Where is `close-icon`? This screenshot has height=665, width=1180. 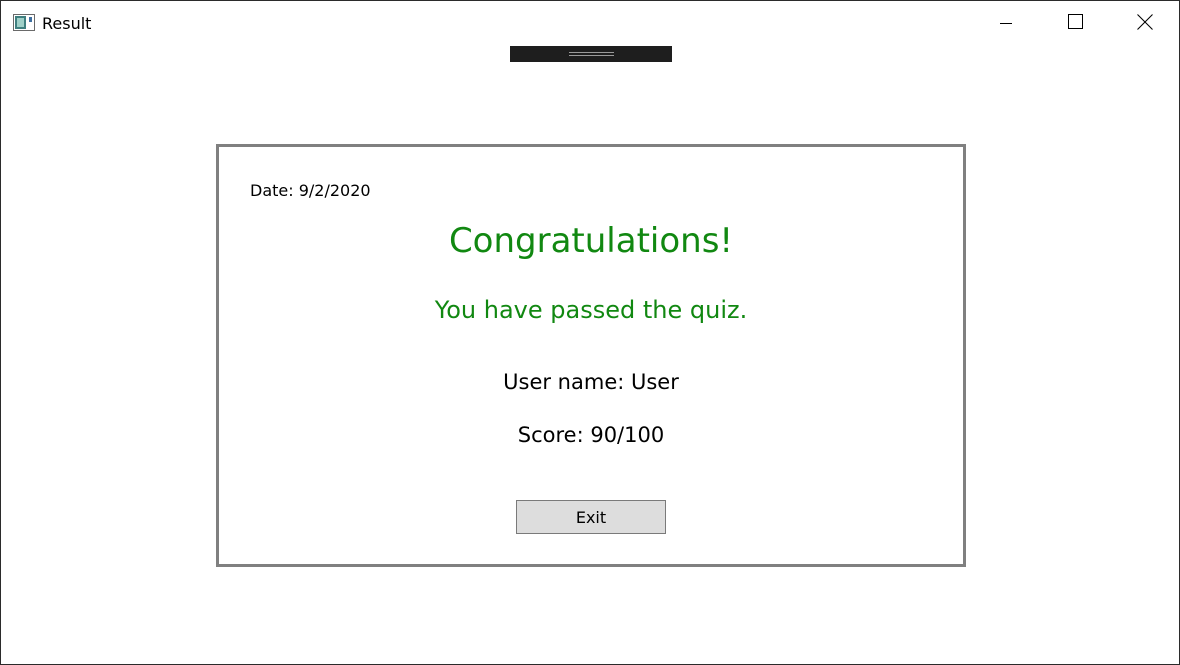 close-icon is located at coordinates (1145, 23).